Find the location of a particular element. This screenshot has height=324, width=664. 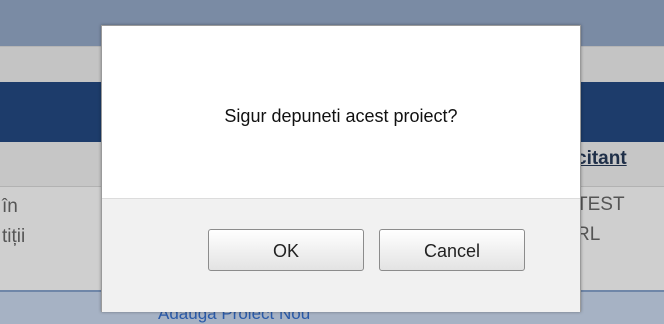

bg-right-line: TEST is located at coordinates (600, 204).